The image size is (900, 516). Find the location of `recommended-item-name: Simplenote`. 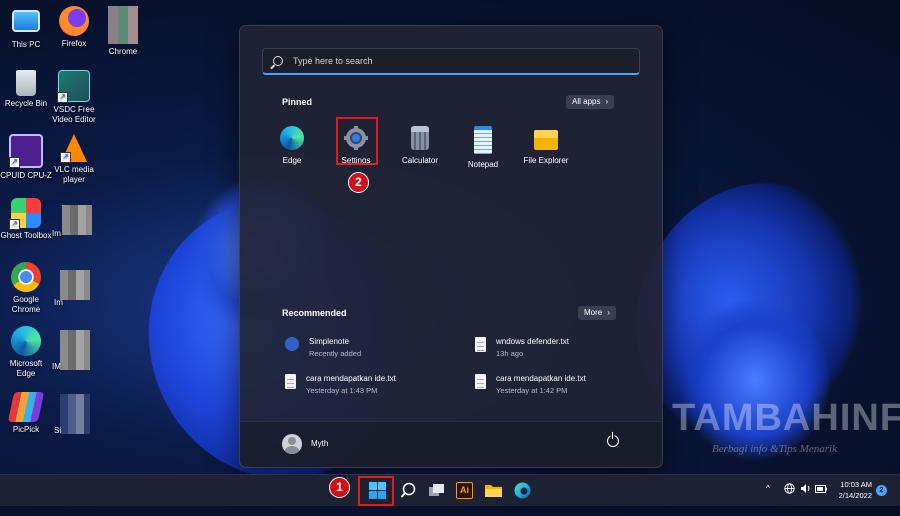

recommended-item-name: Simplenote is located at coordinates (329, 341).